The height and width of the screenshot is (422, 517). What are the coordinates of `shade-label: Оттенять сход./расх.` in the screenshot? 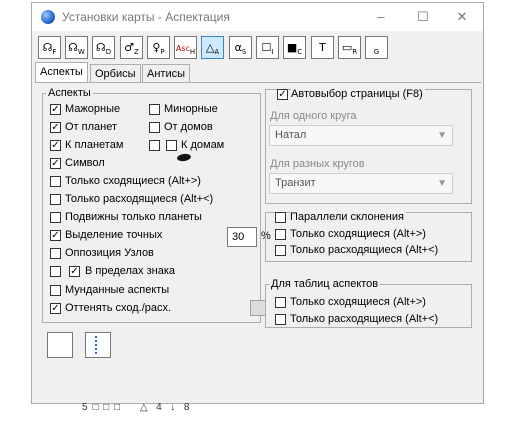 It's located at (118, 308).